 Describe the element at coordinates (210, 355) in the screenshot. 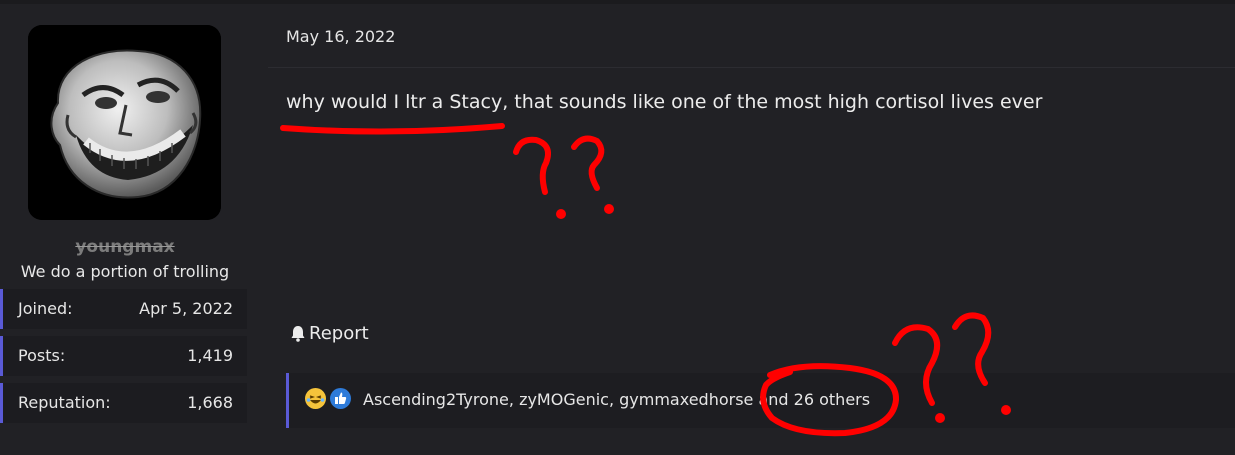

I see `stat-value: 1,419` at that location.